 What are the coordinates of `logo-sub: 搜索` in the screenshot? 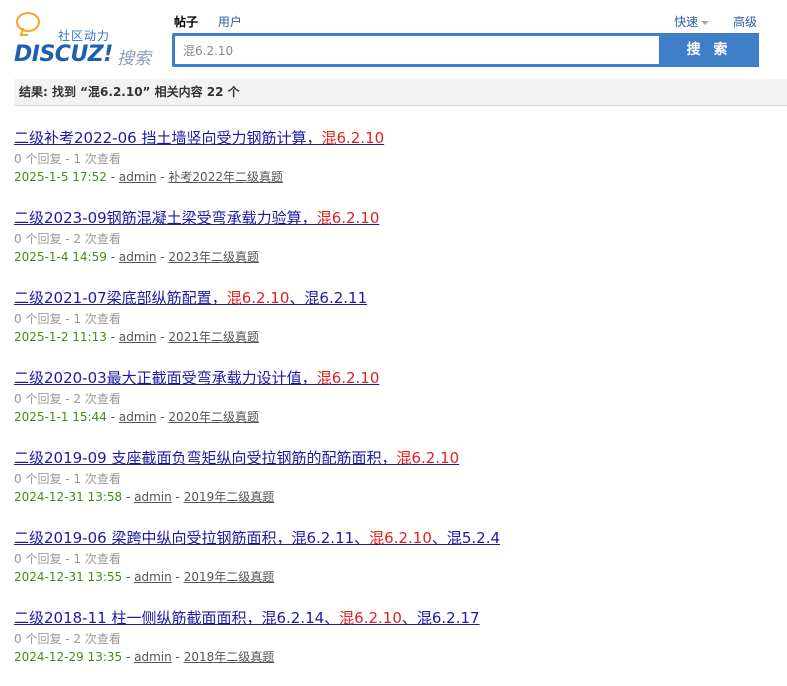 It's located at (134, 59).